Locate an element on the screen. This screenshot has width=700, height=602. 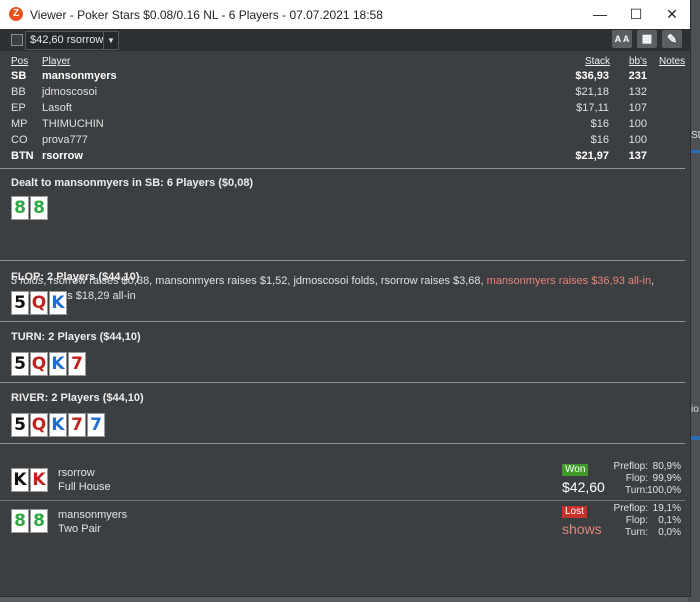
header-notes: Notes is located at coordinates (672, 61).